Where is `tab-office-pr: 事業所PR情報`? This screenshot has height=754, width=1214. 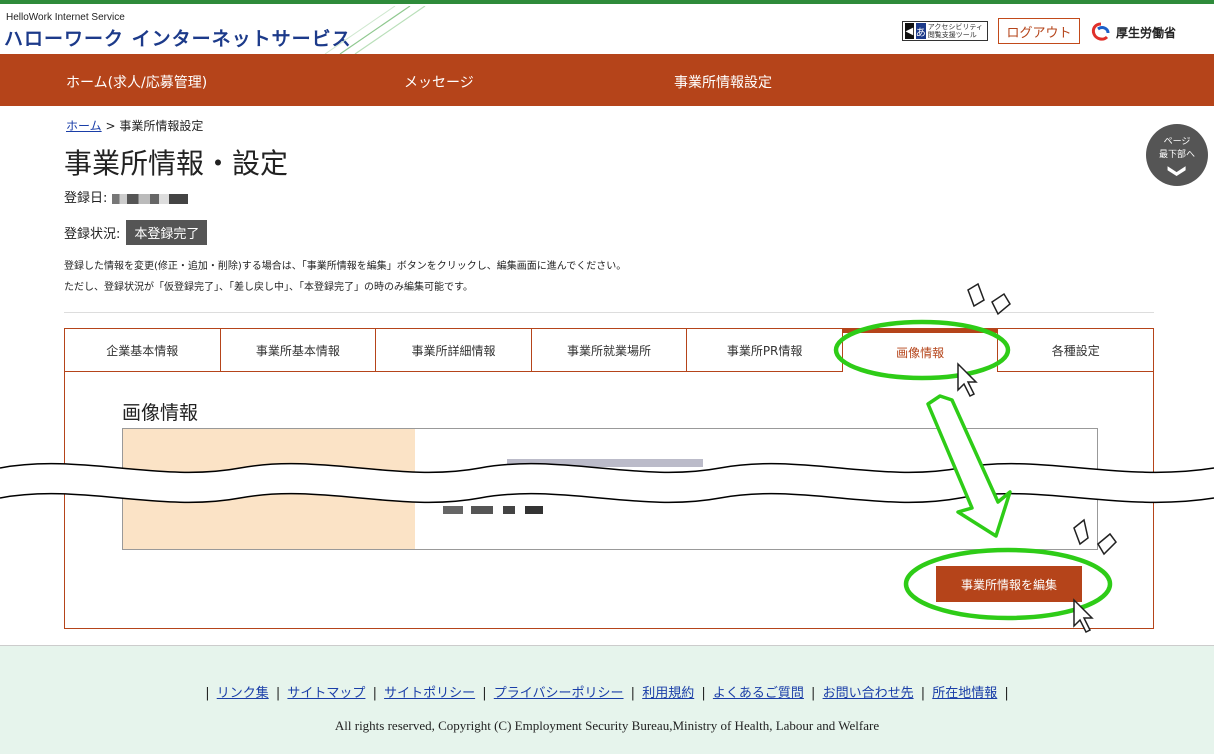 tab-office-pr: 事業所PR情報 is located at coordinates (765, 350).